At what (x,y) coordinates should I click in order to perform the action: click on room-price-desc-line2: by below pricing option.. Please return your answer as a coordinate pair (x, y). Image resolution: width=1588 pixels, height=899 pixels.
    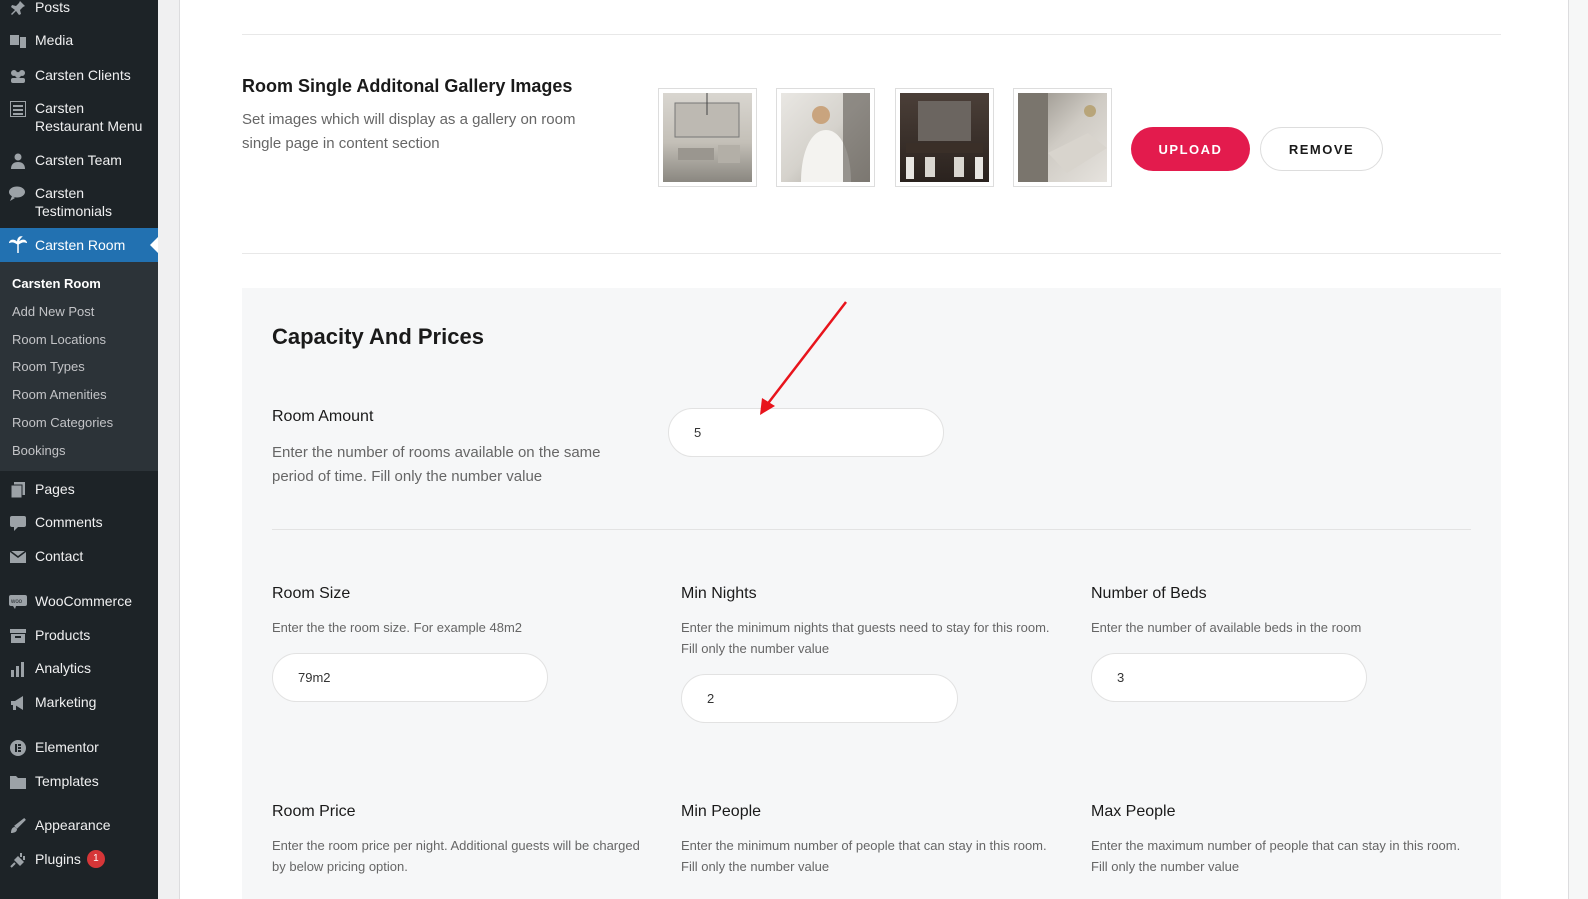
    Looking at the image, I should click on (340, 866).